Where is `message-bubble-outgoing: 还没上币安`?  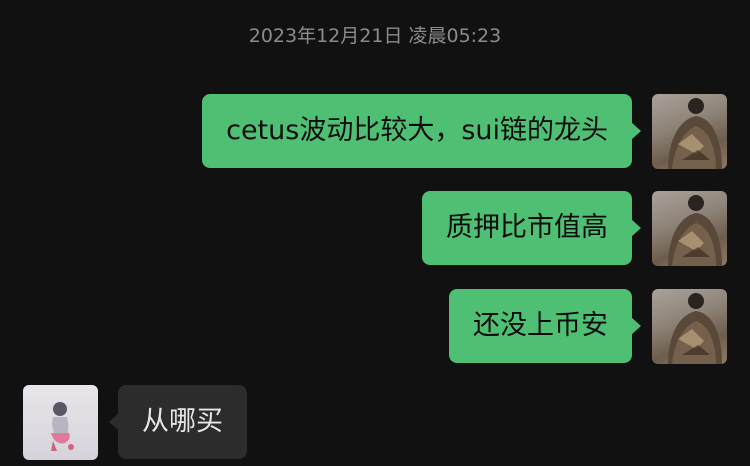
message-bubble-outgoing: 还没上币安 is located at coordinates (545, 326).